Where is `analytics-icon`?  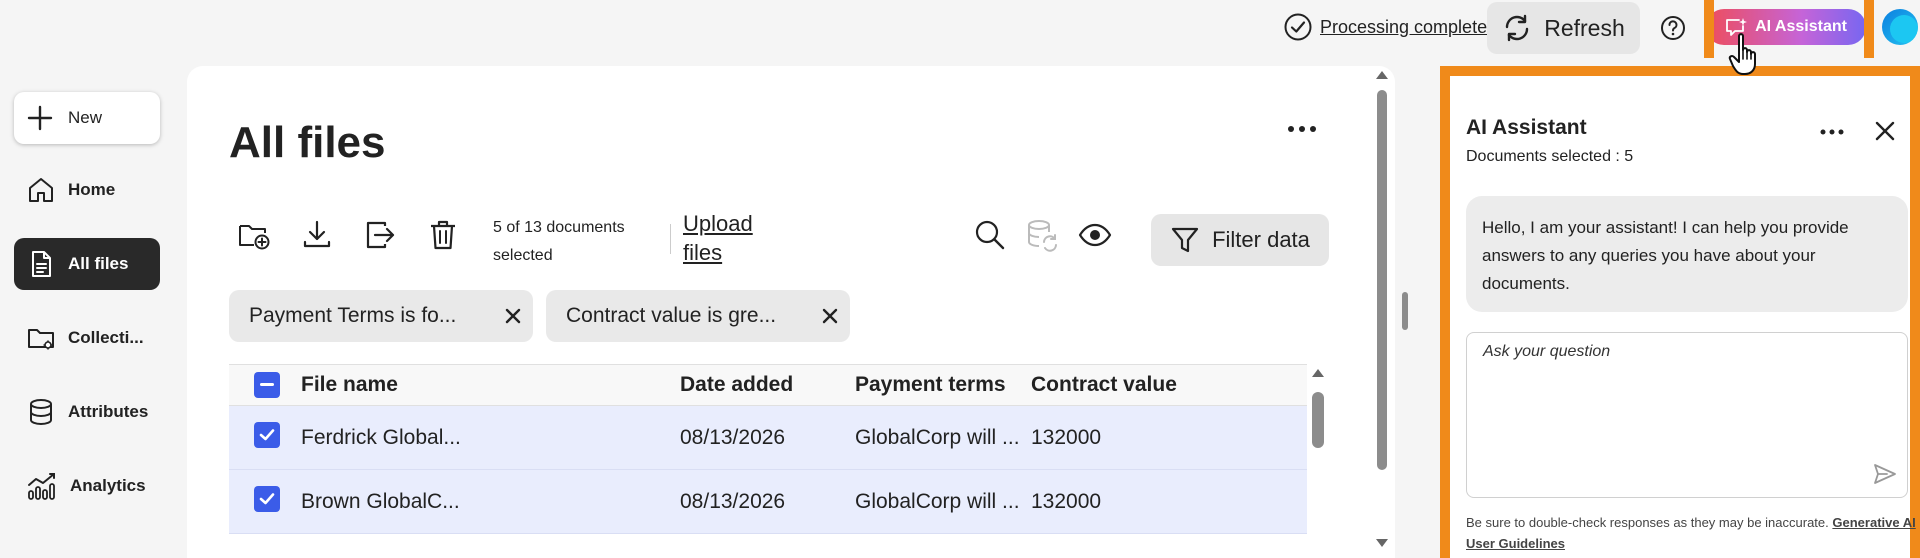 analytics-icon is located at coordinates (42, 486).